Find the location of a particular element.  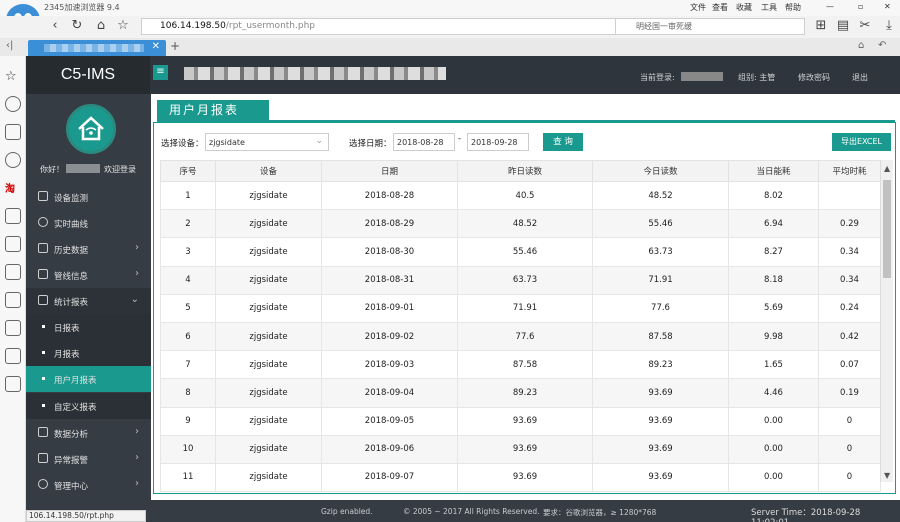

table-row: 5 zjgsidate 2018-09-01 71.91 77.6 5.69 0.24 is located at coordinates (520, 308).